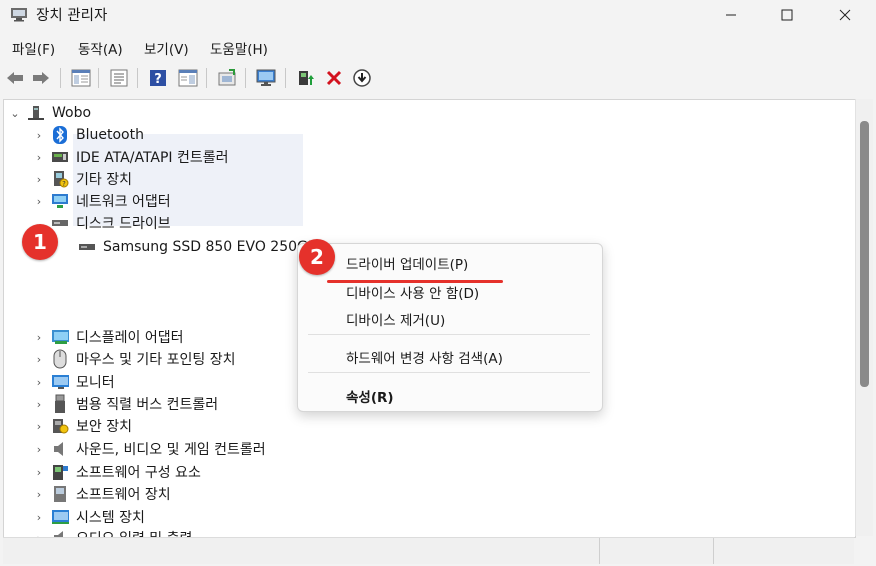  I want to click on tree-item-ide: › IDE ATA/ATAPI 컨트롤러, so click(131, 157).